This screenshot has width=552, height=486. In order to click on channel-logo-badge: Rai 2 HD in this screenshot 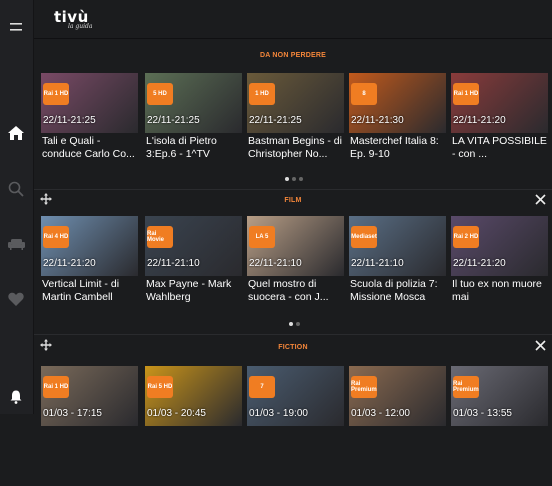, I will do `click(466, 237)`.